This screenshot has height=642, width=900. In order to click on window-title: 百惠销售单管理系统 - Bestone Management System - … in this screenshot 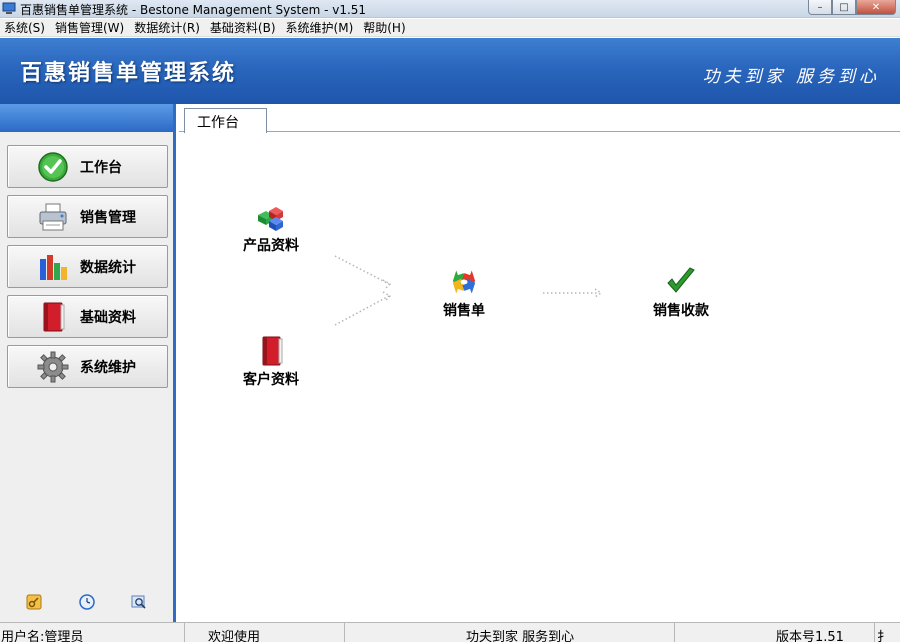, I will do `click(193, 10)`.